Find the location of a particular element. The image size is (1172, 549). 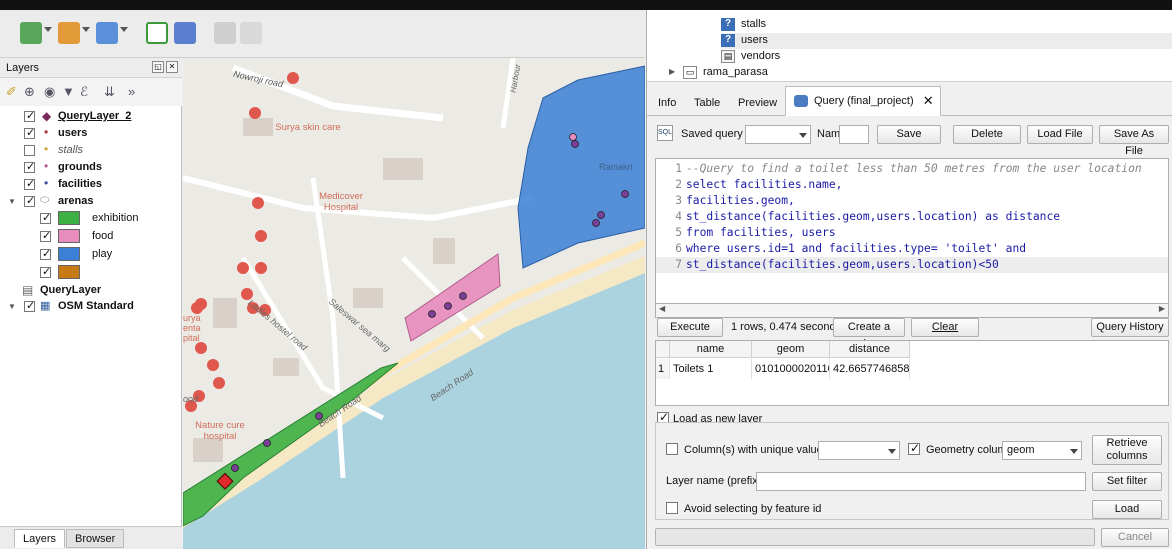

search-icon is located at coordinates (157, 33).